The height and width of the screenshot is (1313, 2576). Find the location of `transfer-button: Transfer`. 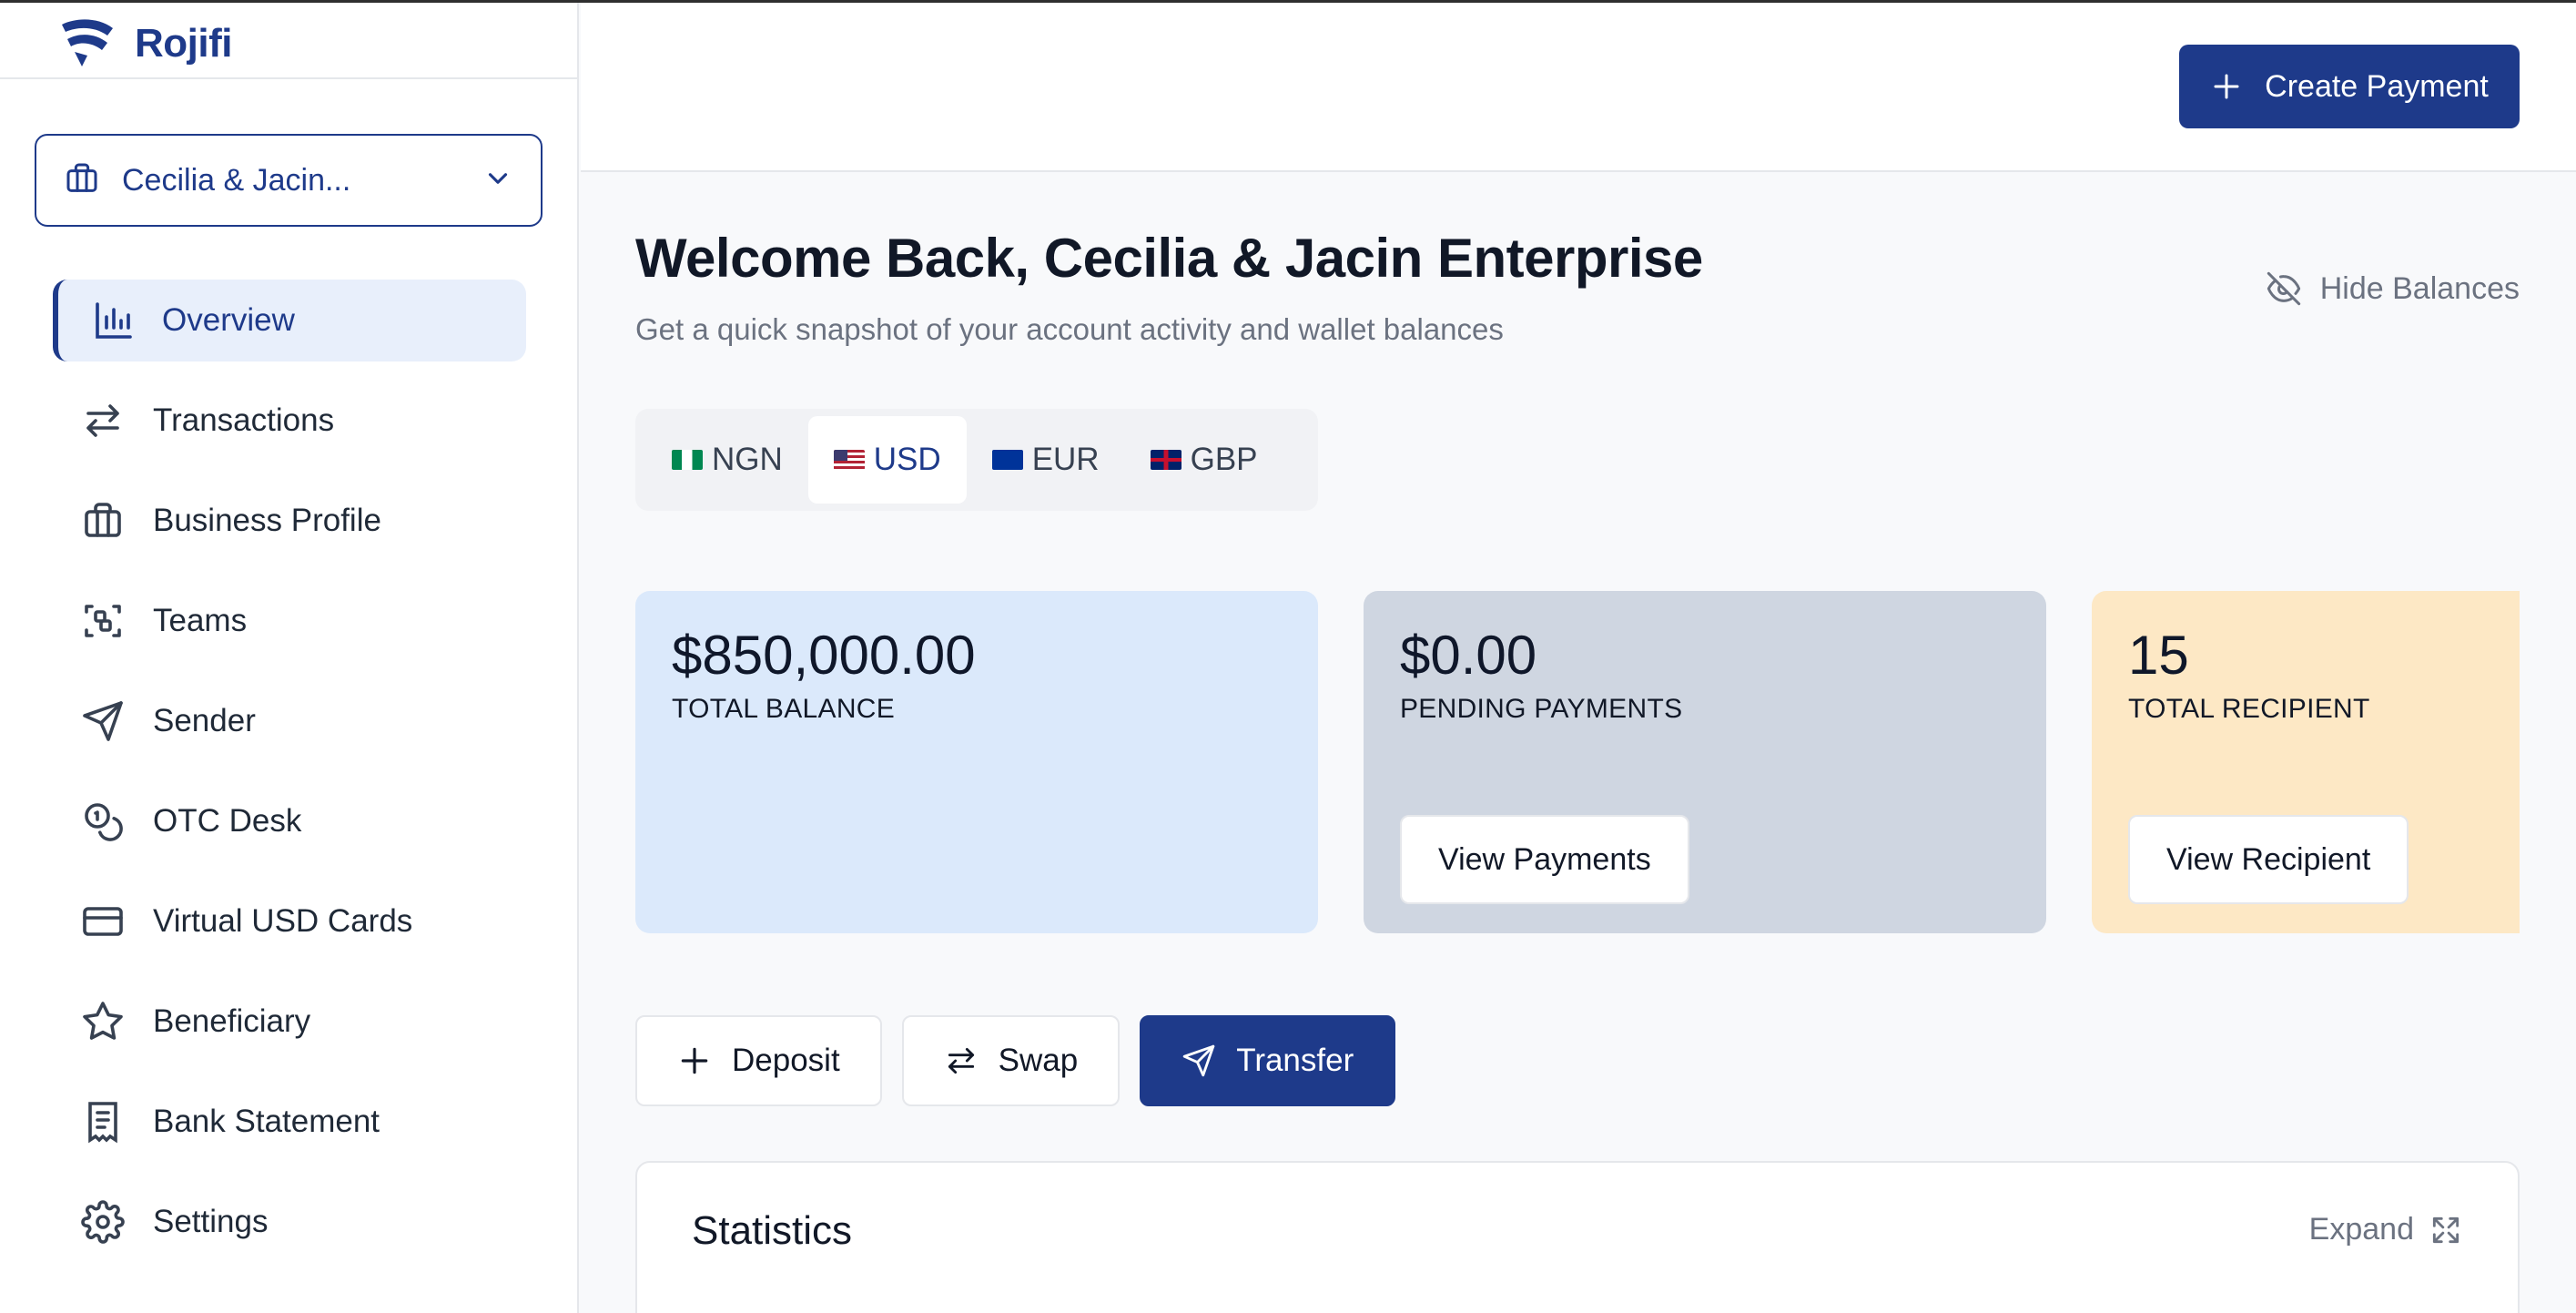

transfer-button: Transfer is located at coordinates (1268, 1060).